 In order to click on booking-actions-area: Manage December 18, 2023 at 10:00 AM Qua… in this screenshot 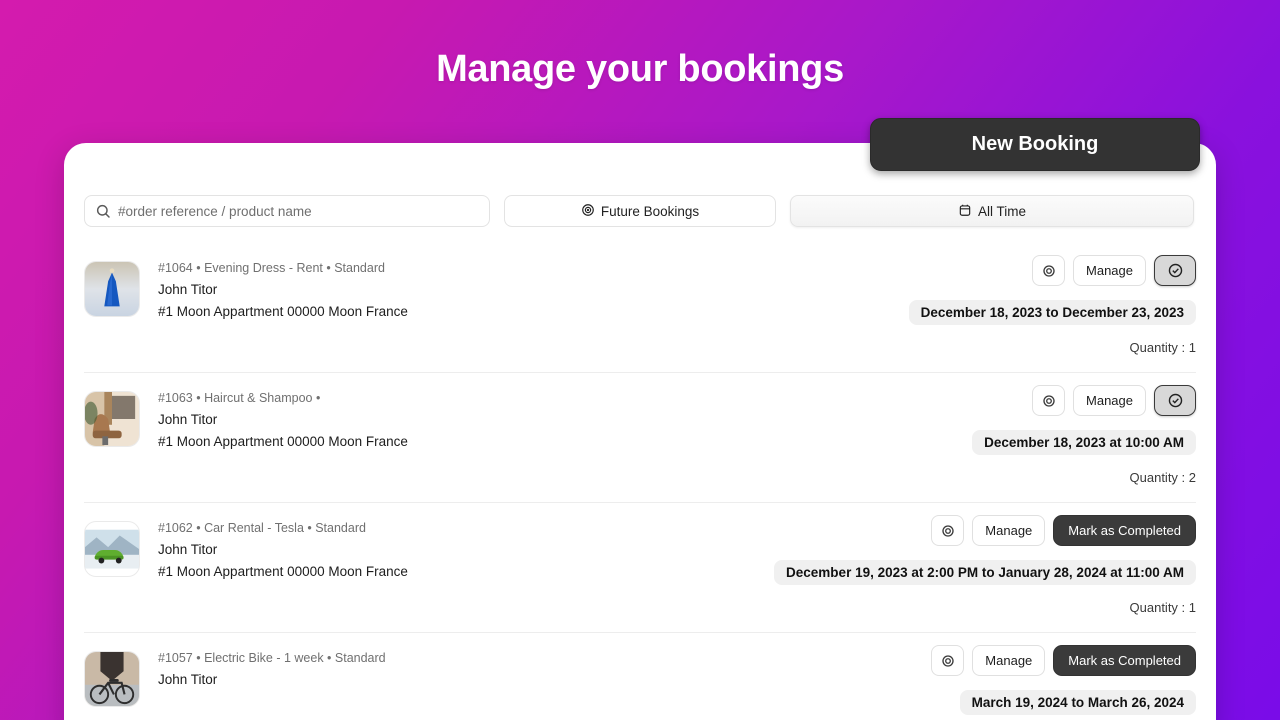, I will do `click(876, 435)`.